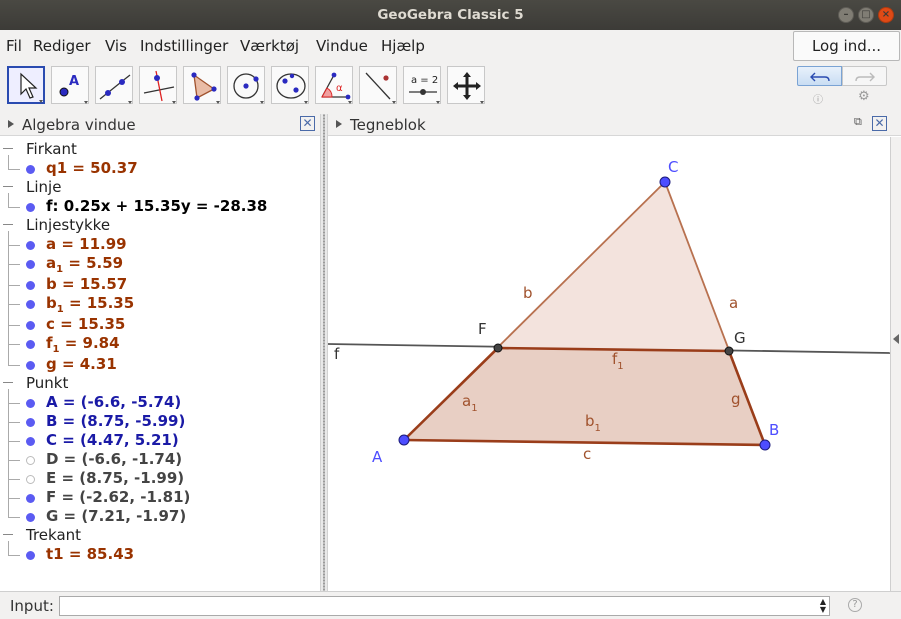  What do you see at coordinates (864, 76) in the screenshot?
I see `redo-button` at bounding box center [864, 76].